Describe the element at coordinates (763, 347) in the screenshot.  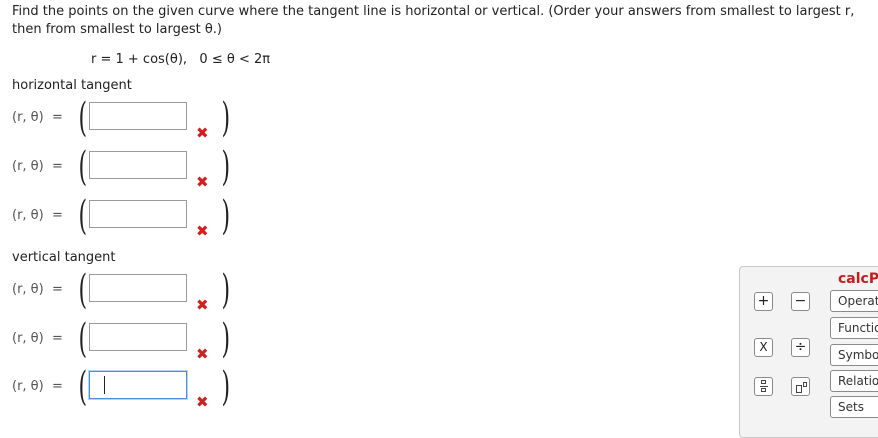
I see `times-button: X` at that location.